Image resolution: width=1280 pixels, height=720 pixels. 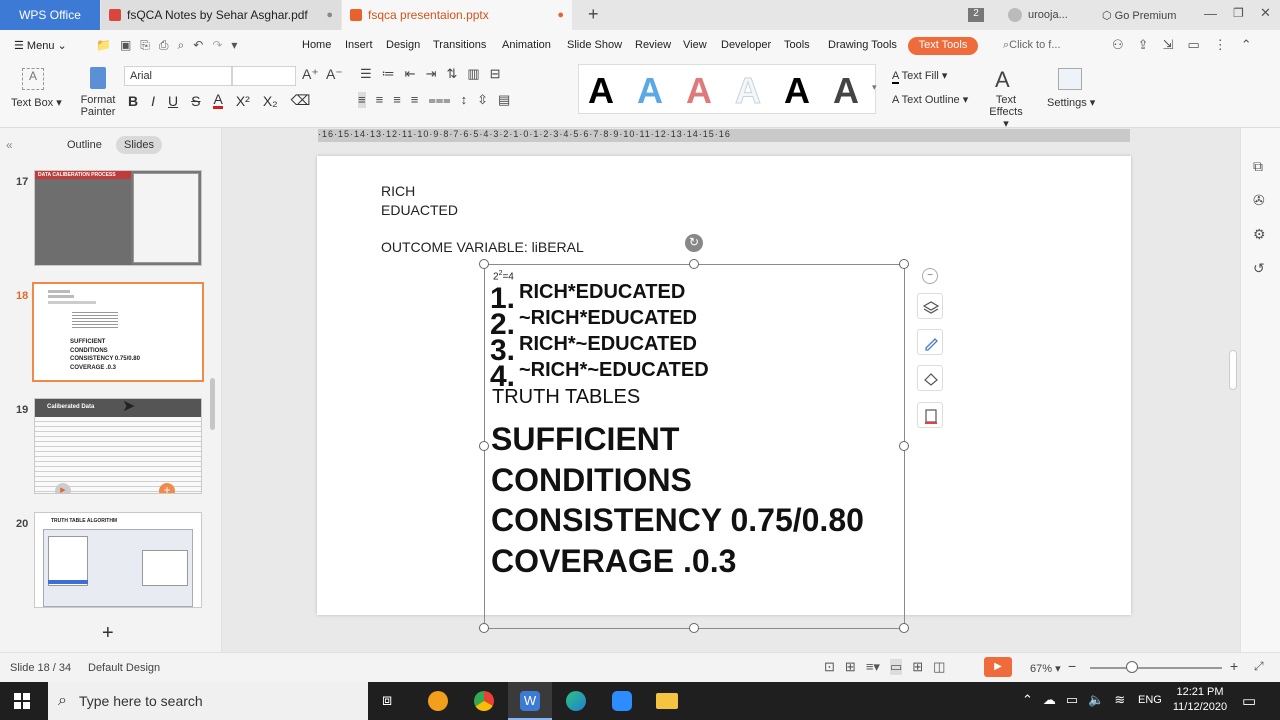 I want to click on menu-review: Review, so click(x=653, y=45).